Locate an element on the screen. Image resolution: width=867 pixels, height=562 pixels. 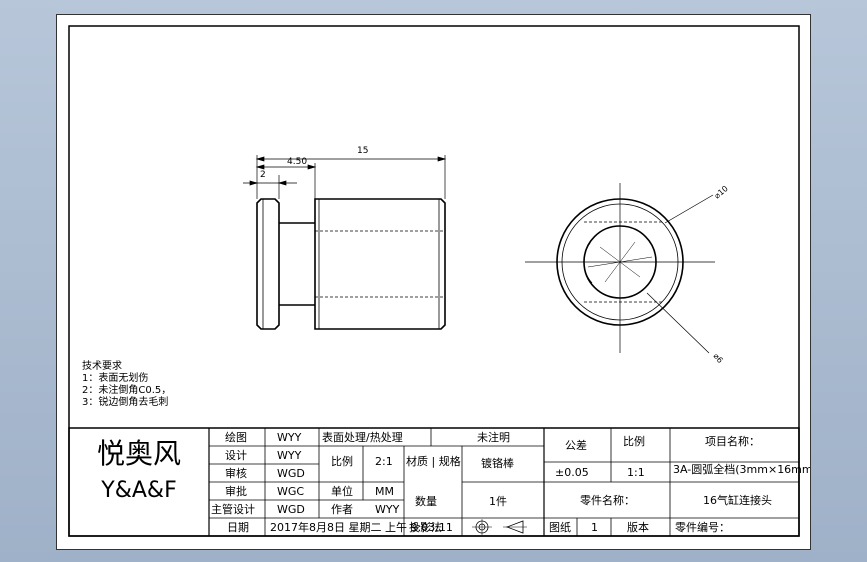
label-unit: 单位 is located at coordinates (342, 491).